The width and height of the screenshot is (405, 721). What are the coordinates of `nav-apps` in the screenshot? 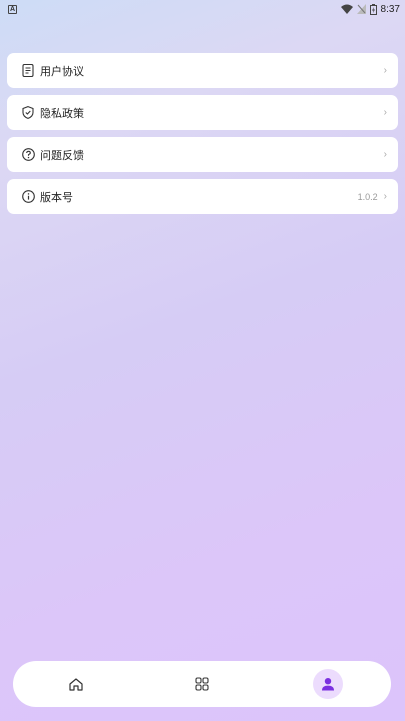 It's located at (202, 684).